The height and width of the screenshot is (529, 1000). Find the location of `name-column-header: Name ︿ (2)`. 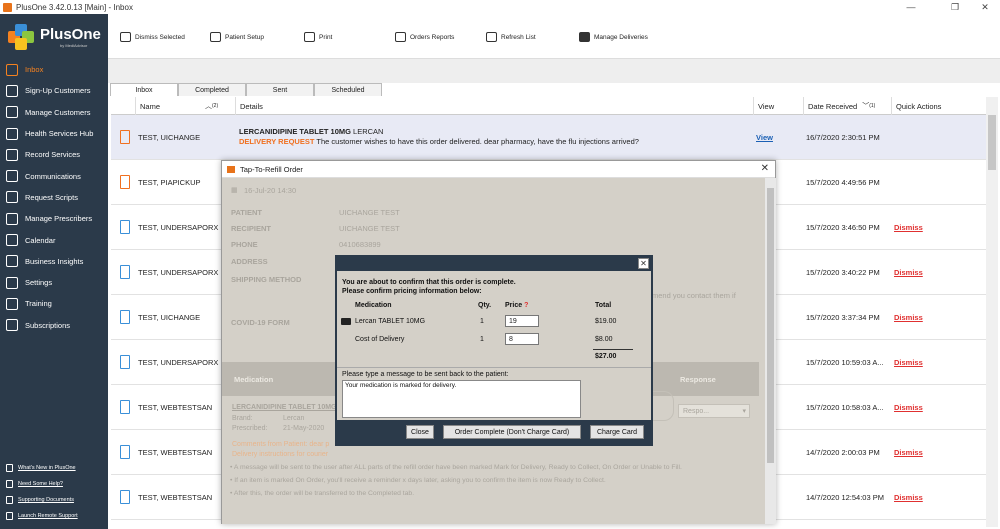

name-column-header: Name ︿ (2) is located at coordinates (185, 106).